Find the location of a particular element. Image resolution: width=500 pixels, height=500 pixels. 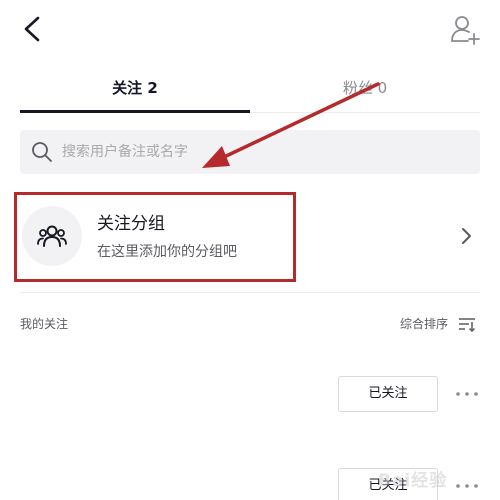

search-input is located at coordinates (262, 152).